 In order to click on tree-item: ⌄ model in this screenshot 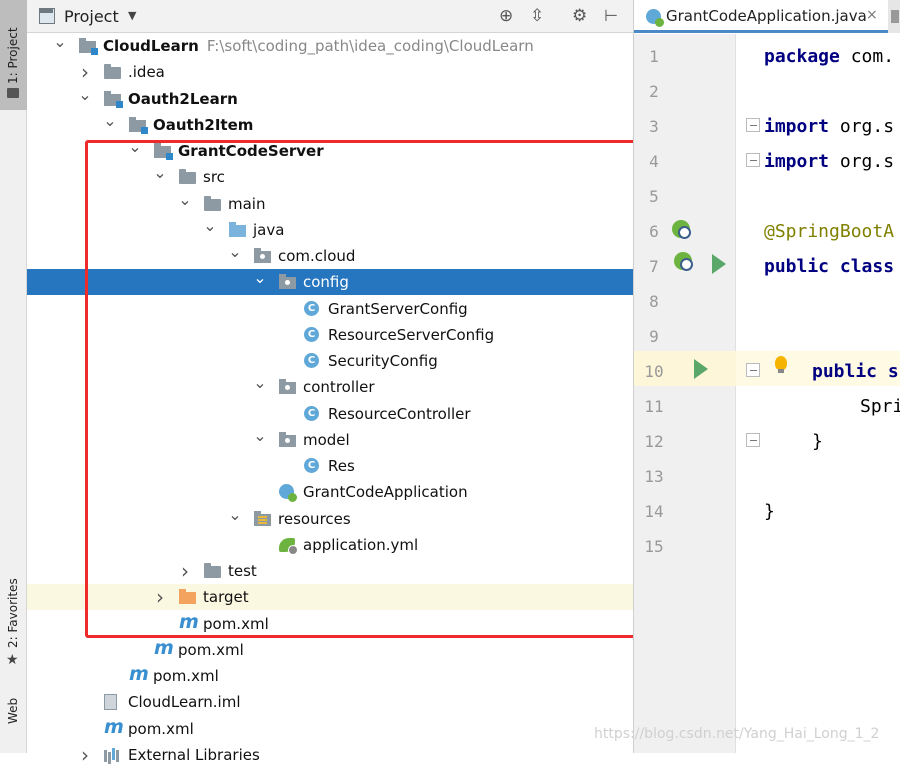, I will do `click(330, 439)`.